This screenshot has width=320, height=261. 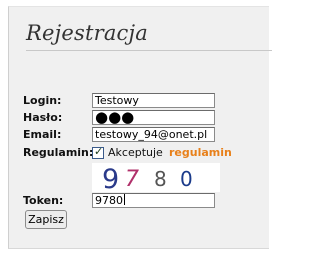 I want to click on login-input: Testowy, so click(x=153, y=100).